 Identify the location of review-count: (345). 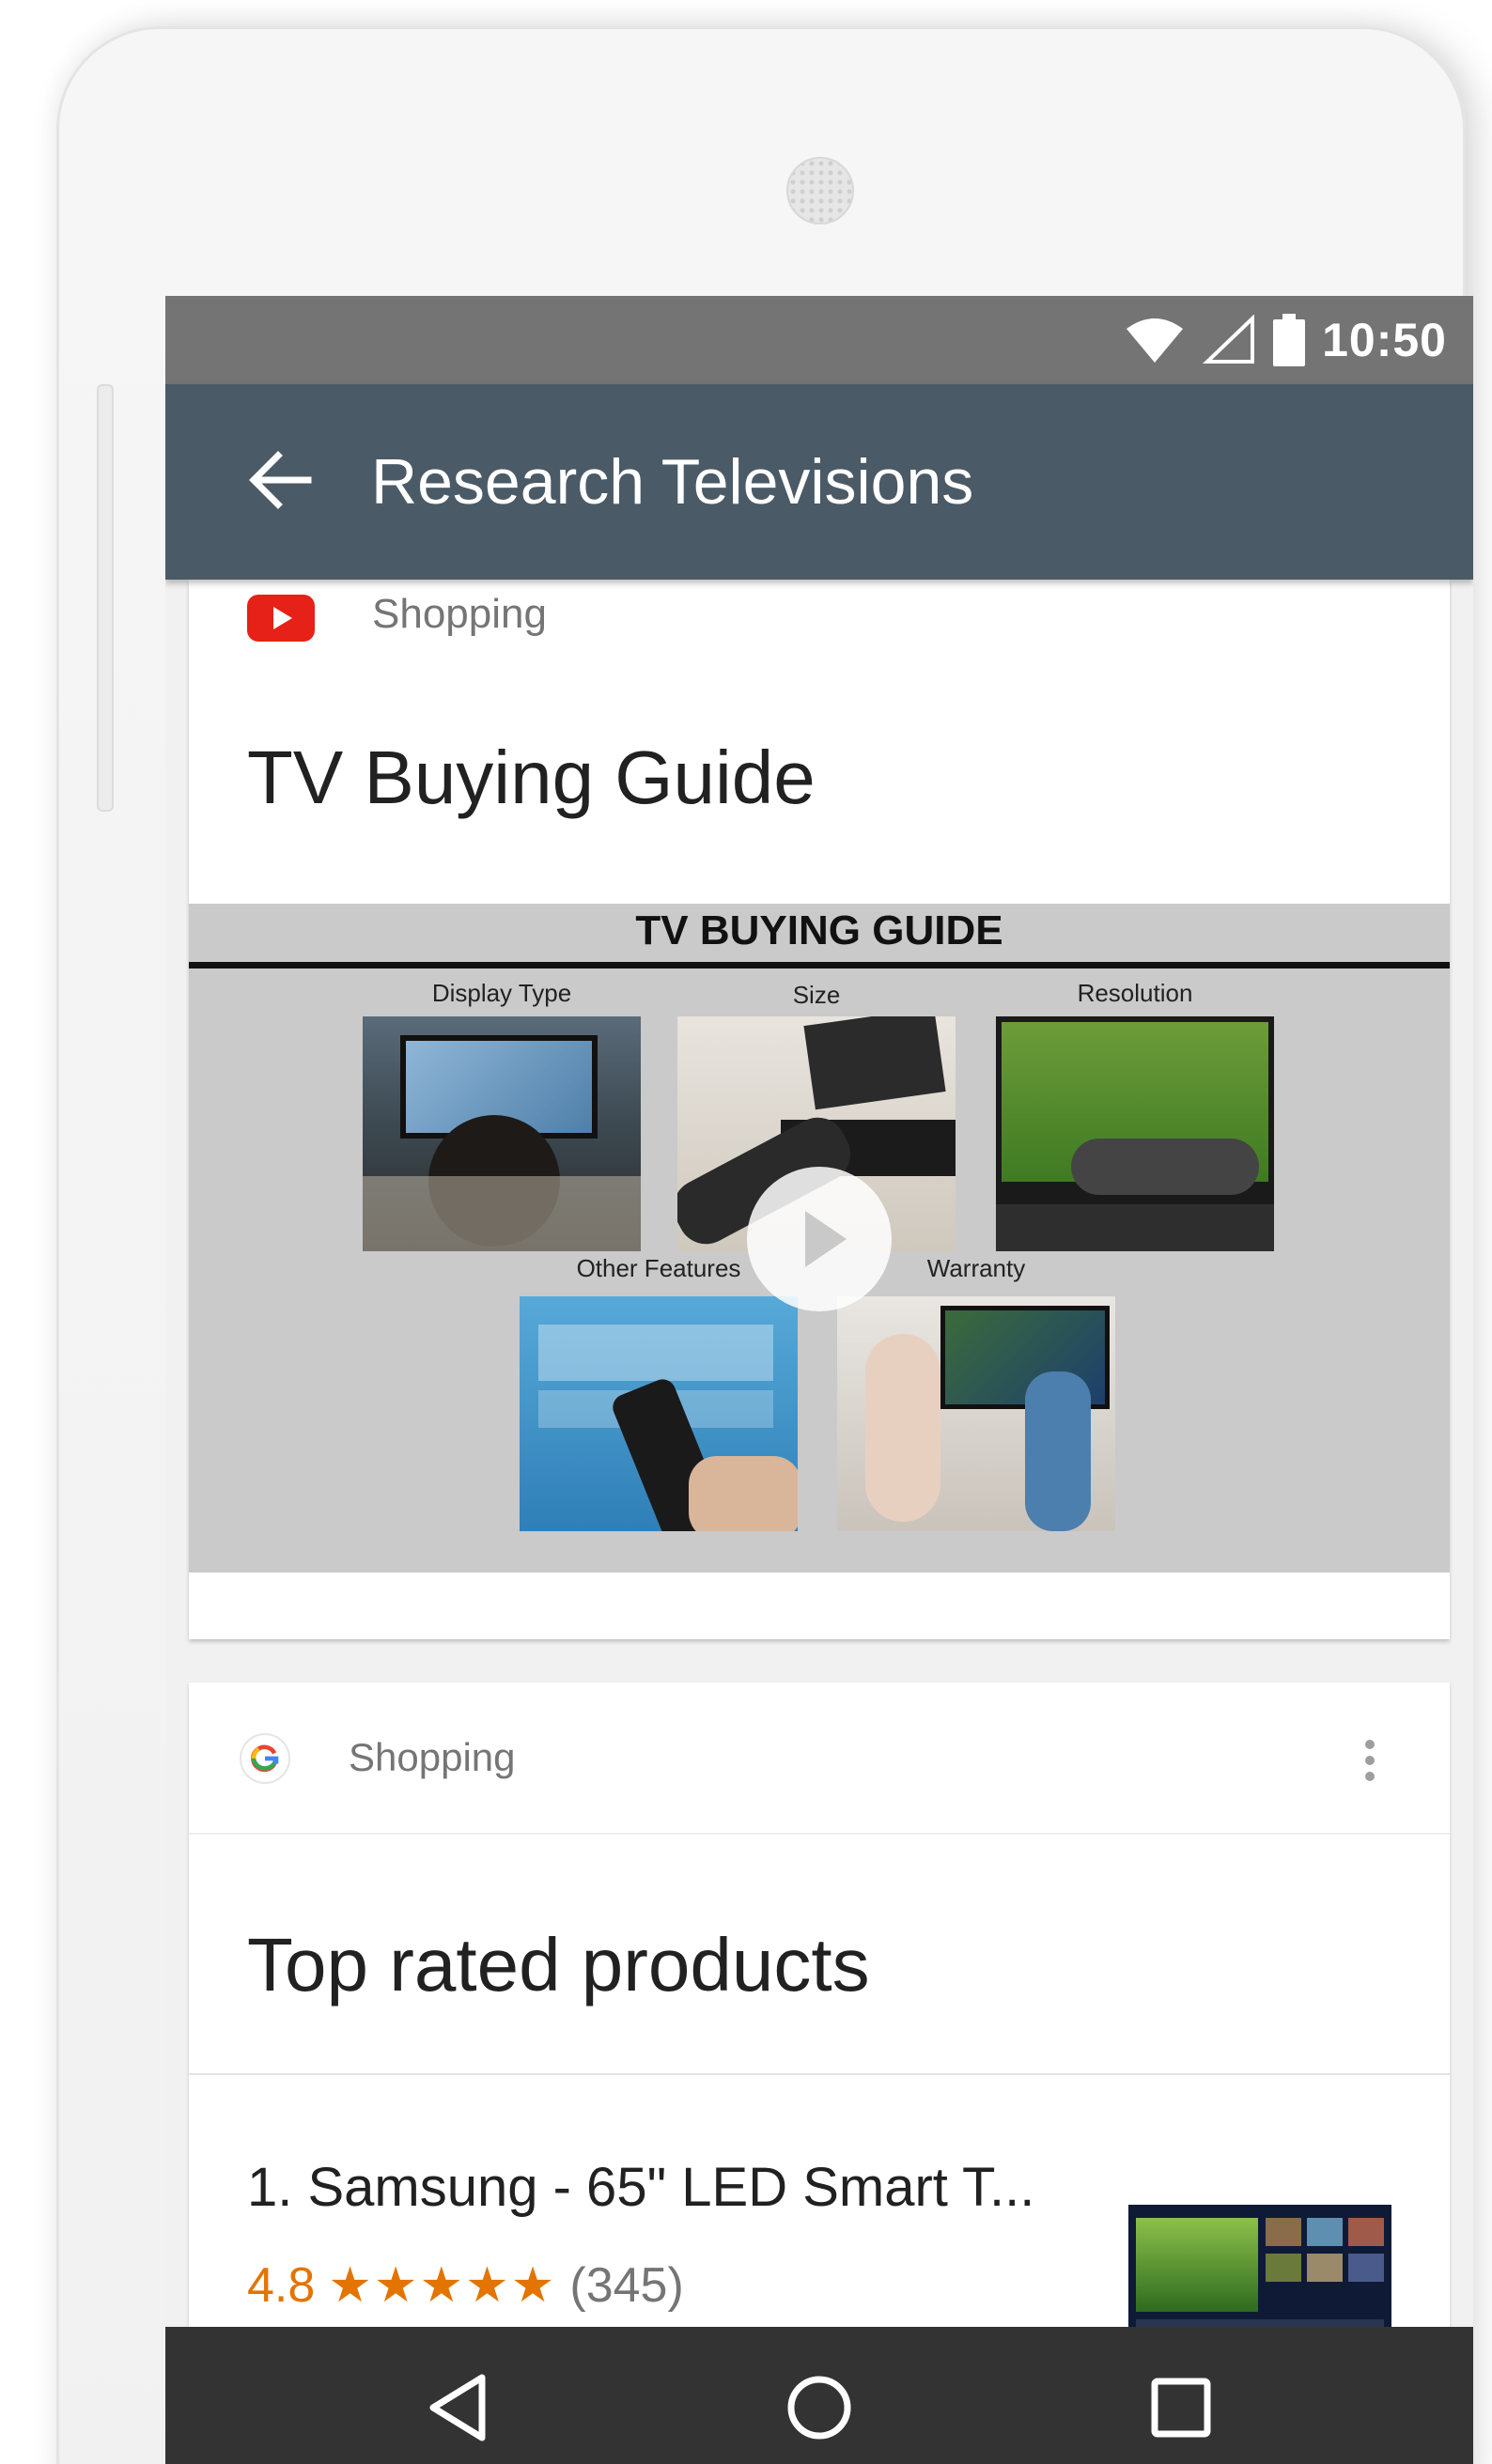
(626, 2285).